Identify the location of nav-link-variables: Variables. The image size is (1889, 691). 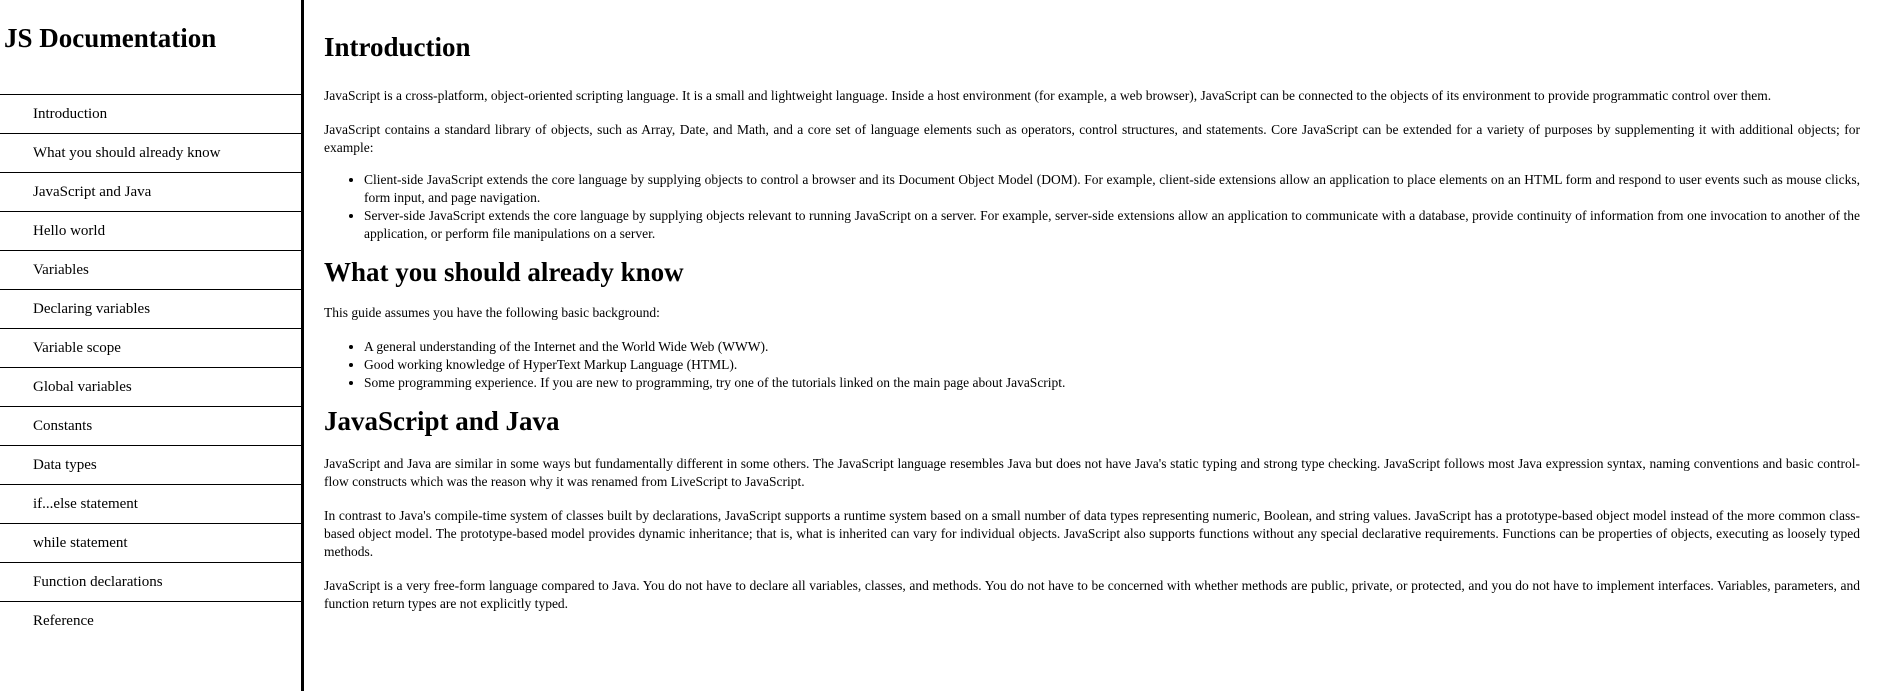
(150, 270).